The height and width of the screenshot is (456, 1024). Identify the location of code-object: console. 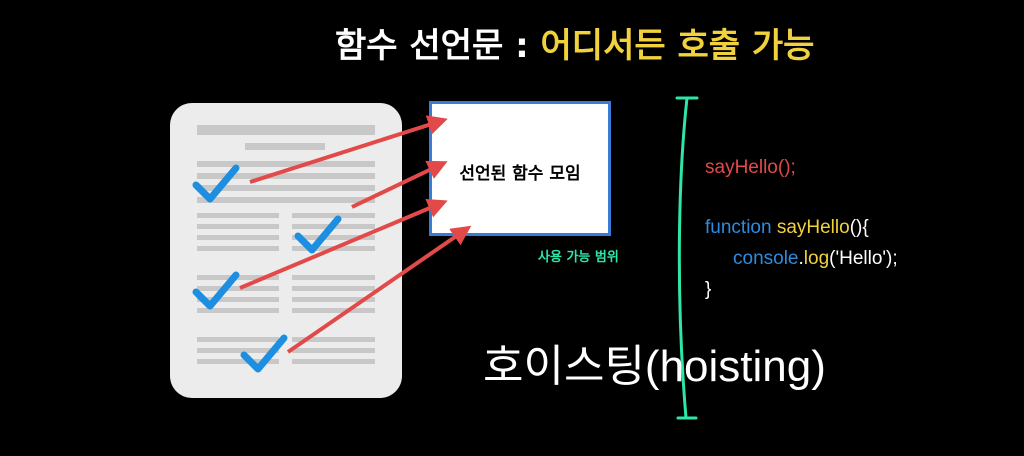
(766, 258).